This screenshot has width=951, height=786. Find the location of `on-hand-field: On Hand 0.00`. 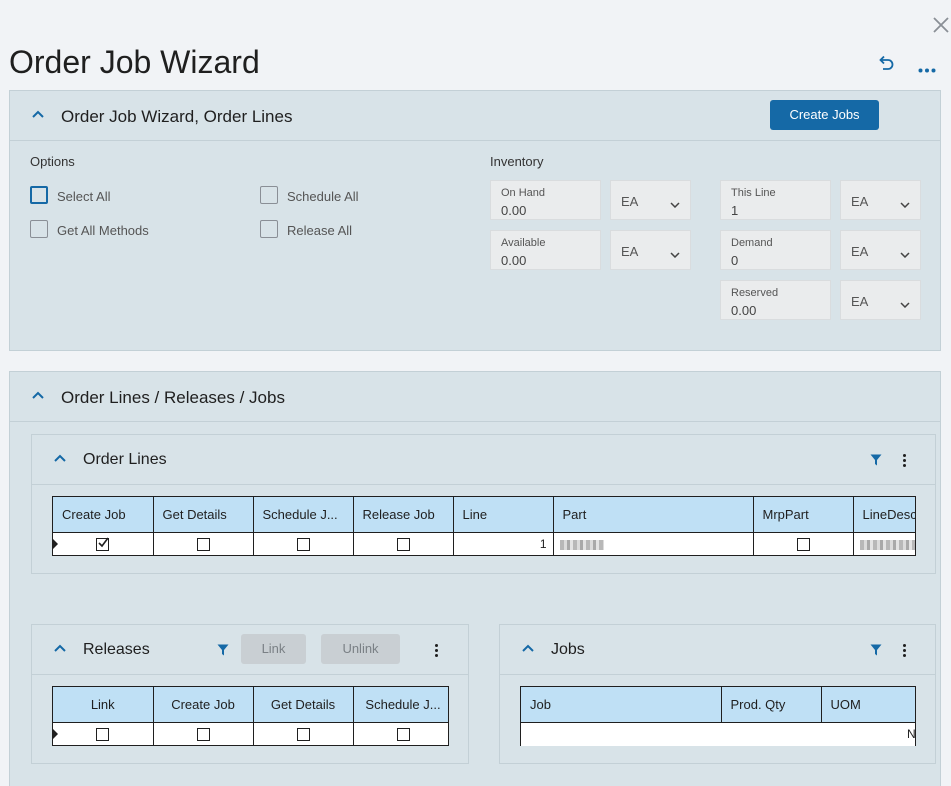

on-hand-field: On Hand 0.00 is located at coordinates (545, 200).